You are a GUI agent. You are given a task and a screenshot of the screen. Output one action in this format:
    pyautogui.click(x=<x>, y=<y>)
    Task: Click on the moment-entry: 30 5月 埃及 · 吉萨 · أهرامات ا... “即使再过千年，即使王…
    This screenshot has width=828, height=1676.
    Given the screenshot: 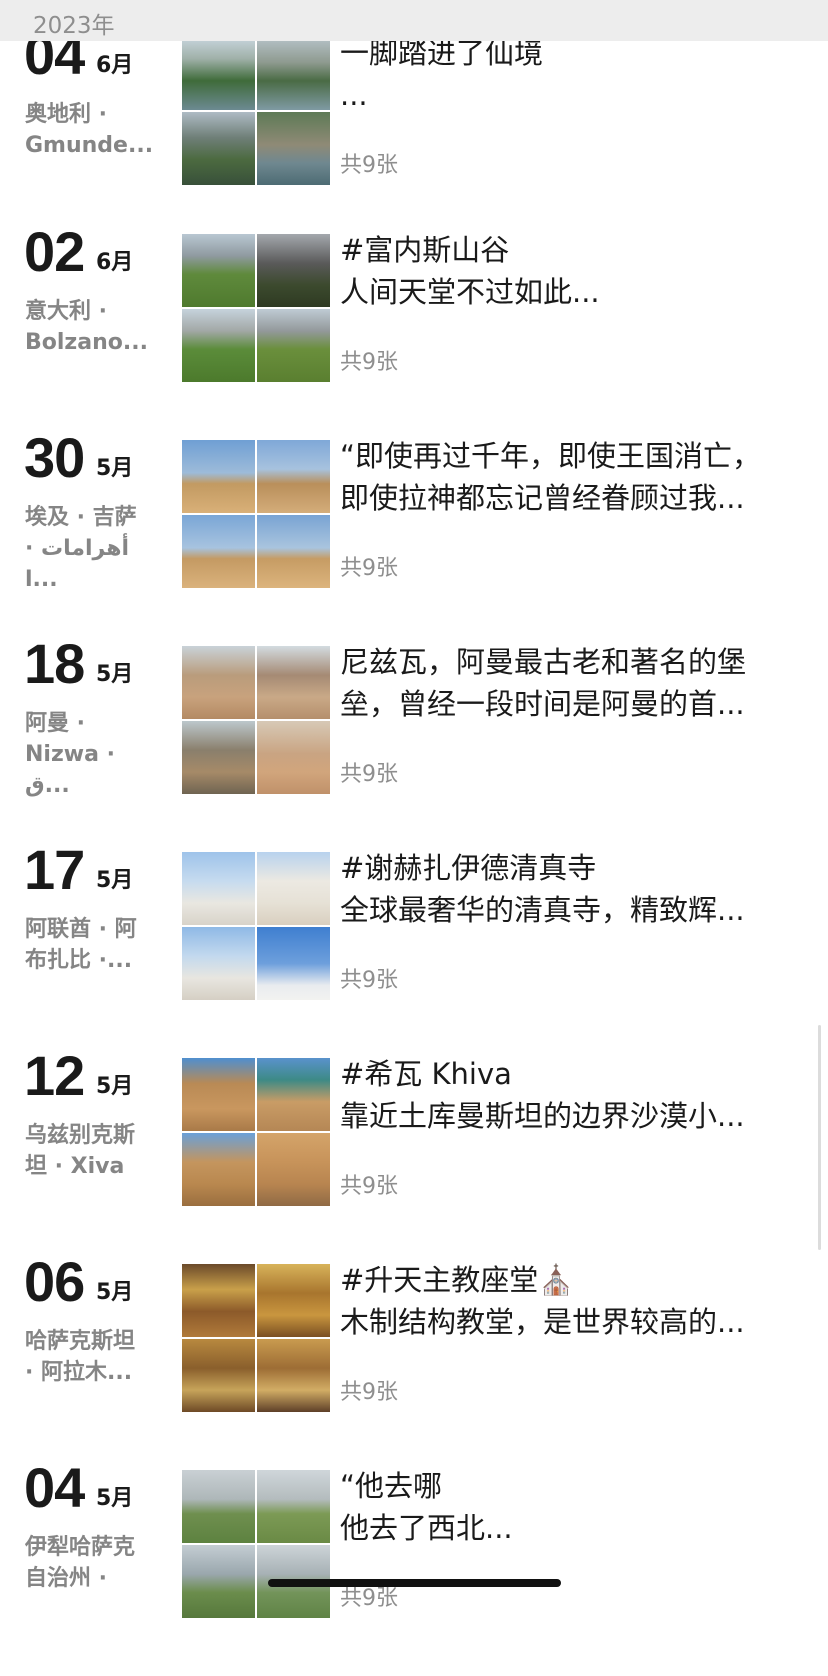 What is the action you would take?
    pyautogui.click(x=414, y=538)
    